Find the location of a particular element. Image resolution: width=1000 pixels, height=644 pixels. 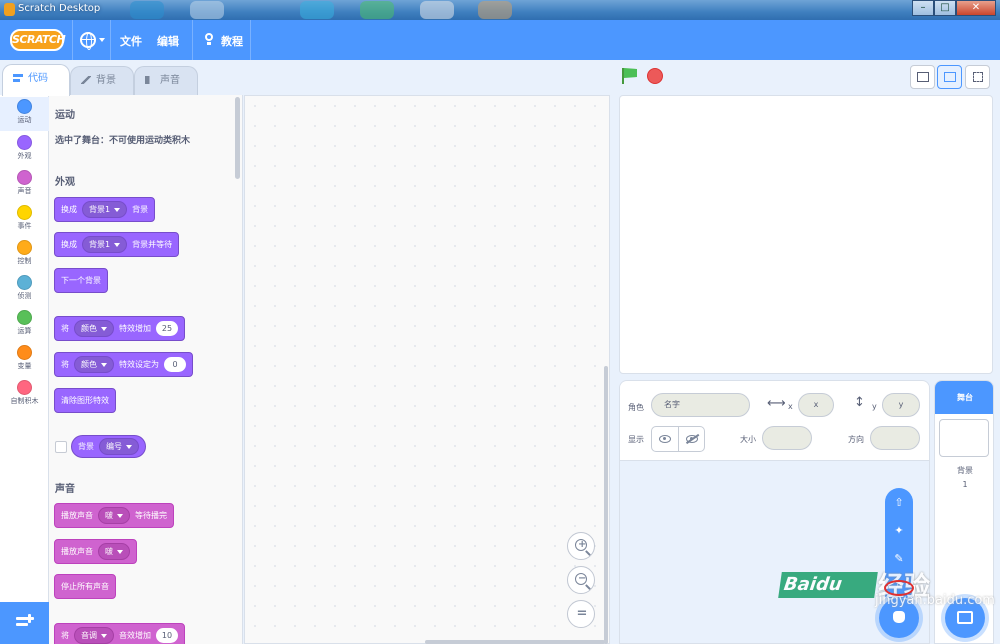

category-my-blocks: 自制积木 is located at coordinates (24, 395).